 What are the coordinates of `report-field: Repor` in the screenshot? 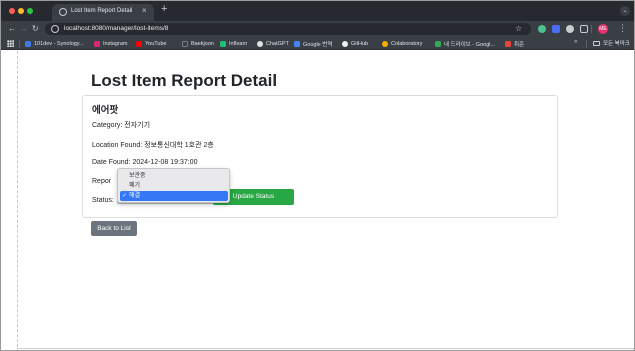 It's located at (102, 181).